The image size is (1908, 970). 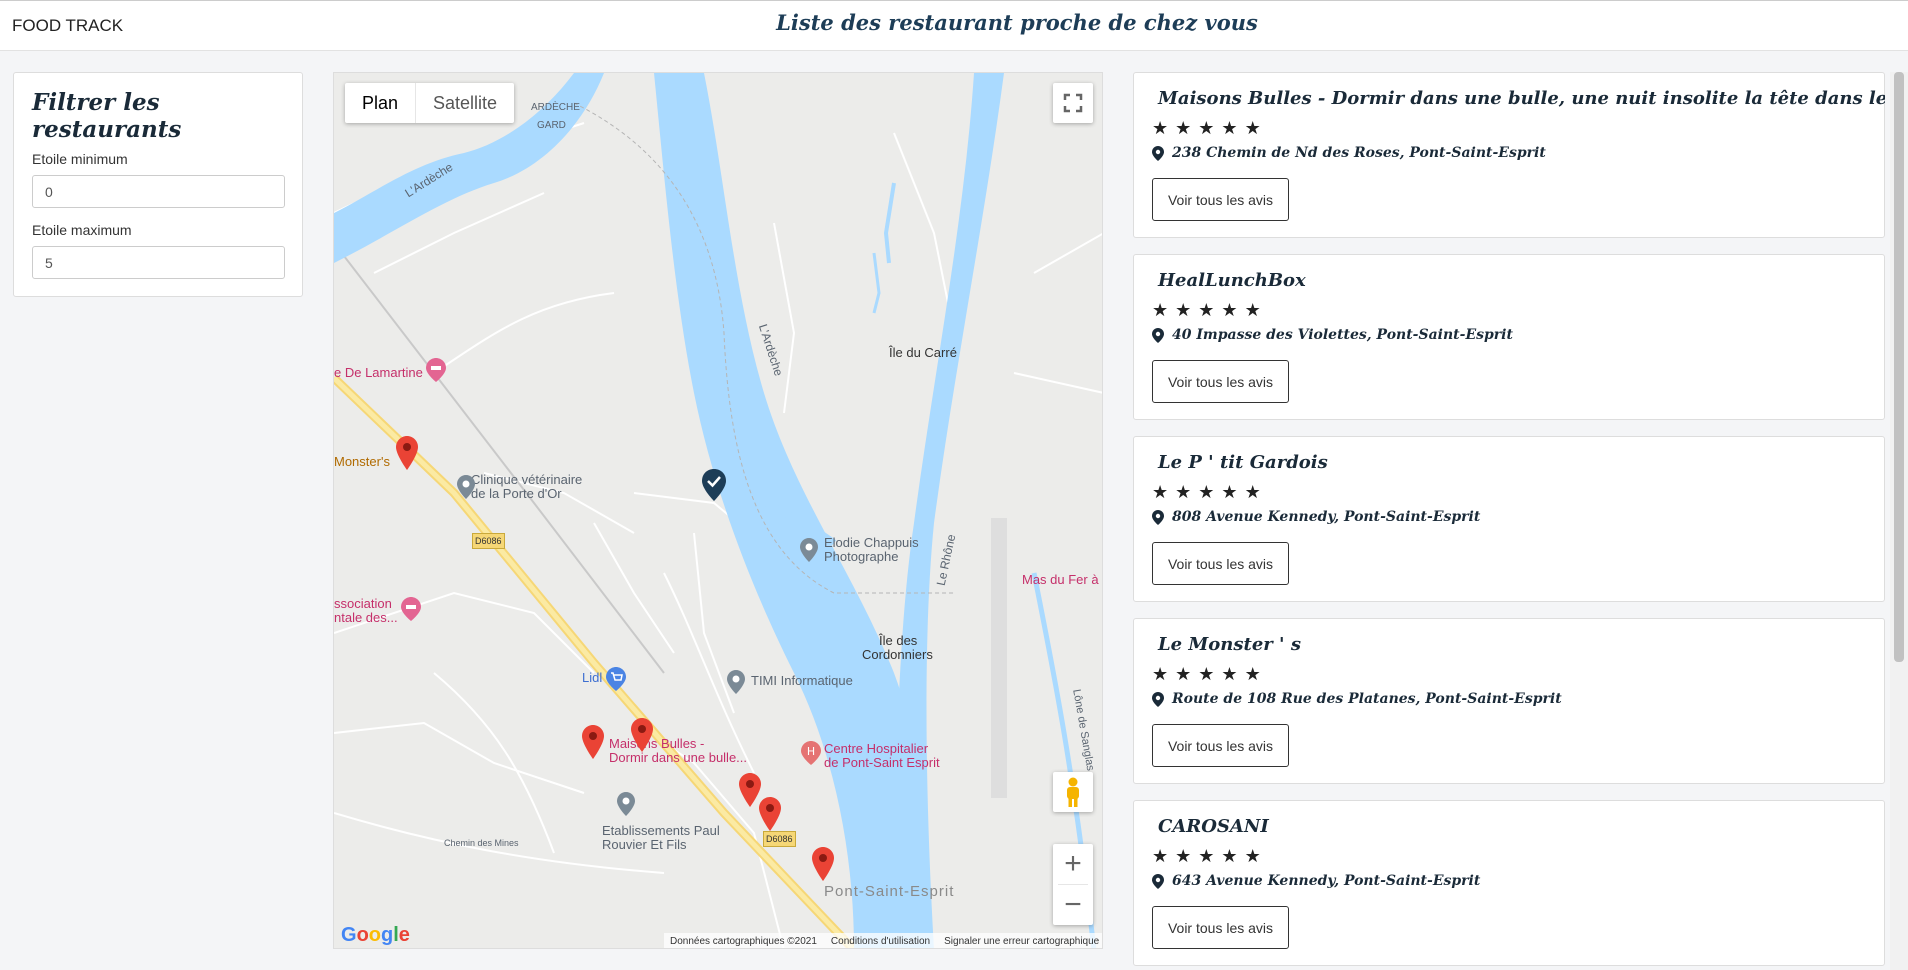 I want to click on map-label-maisons-1: Maisons Bulles -, so click(x=657, y=743).